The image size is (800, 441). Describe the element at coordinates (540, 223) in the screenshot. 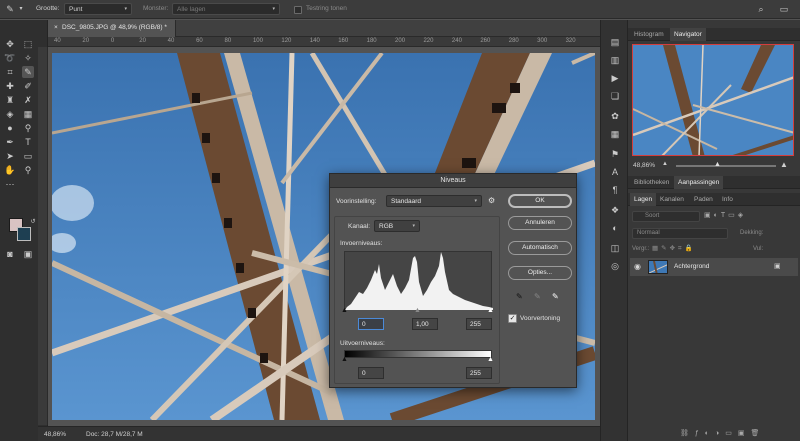

I see `cancel-button: Annuleren` at that location.